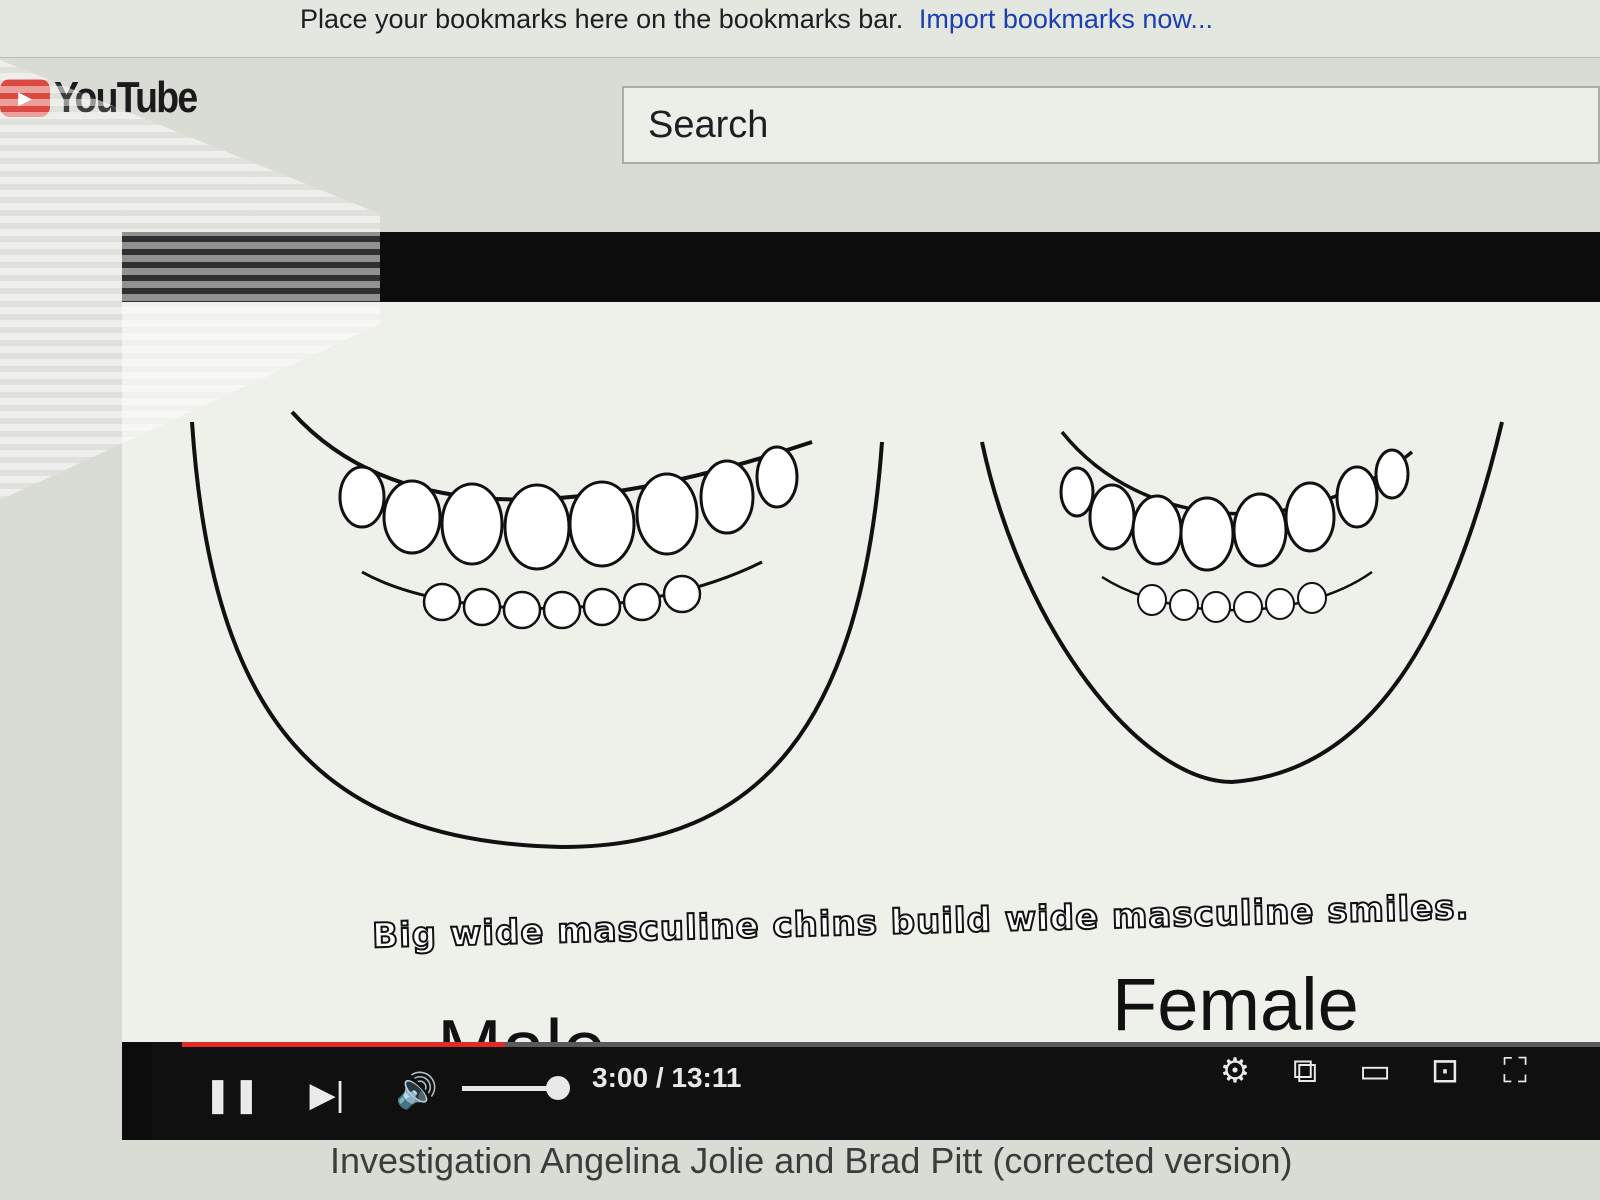 The image size is (1600, 1200). What do you see at coordinates (344, 1044) in the screenshot?
I see `progress-bar-fill` at bounding box center [344, 1044].